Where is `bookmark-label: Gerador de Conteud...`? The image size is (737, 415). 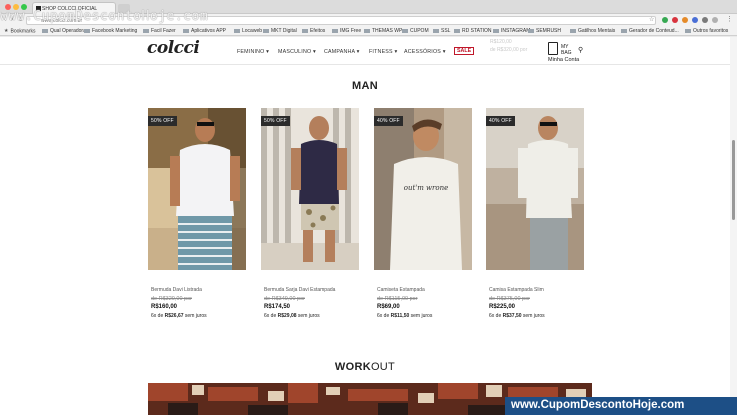 bookmark-label: Gerador de Conteud... is located at coordinates (654, 31).